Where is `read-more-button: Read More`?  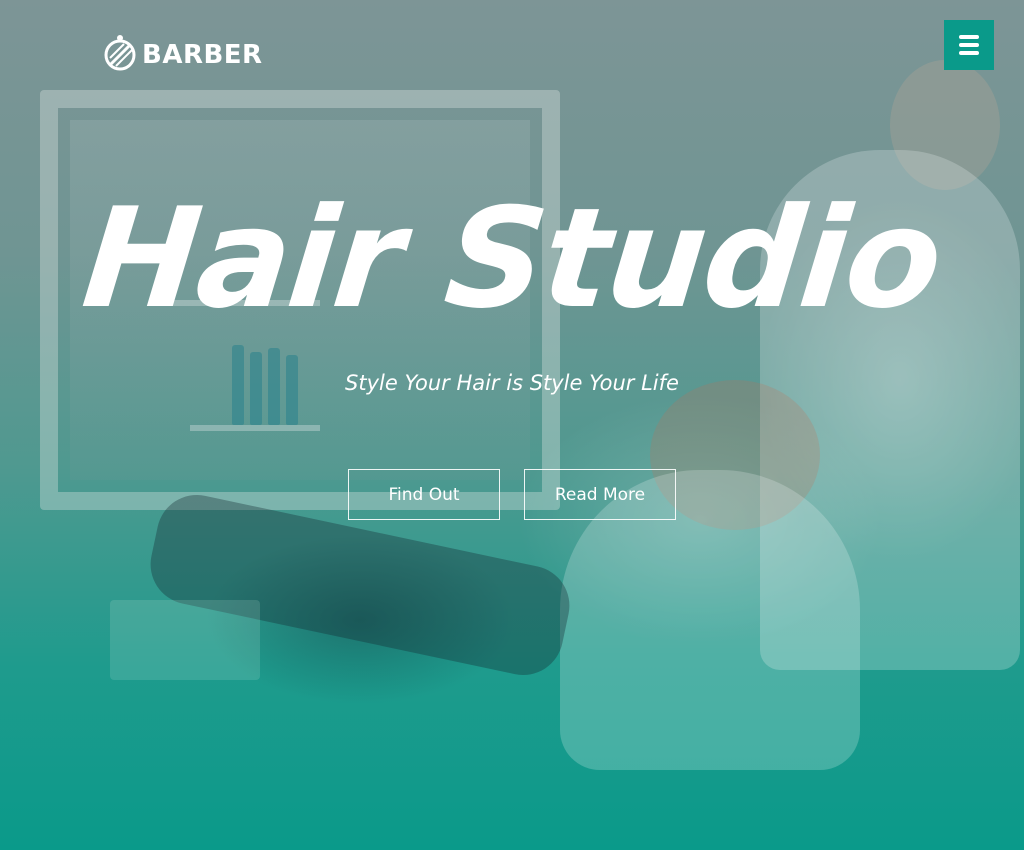 read-more-button: Read More is located at coordinates (600, 494).